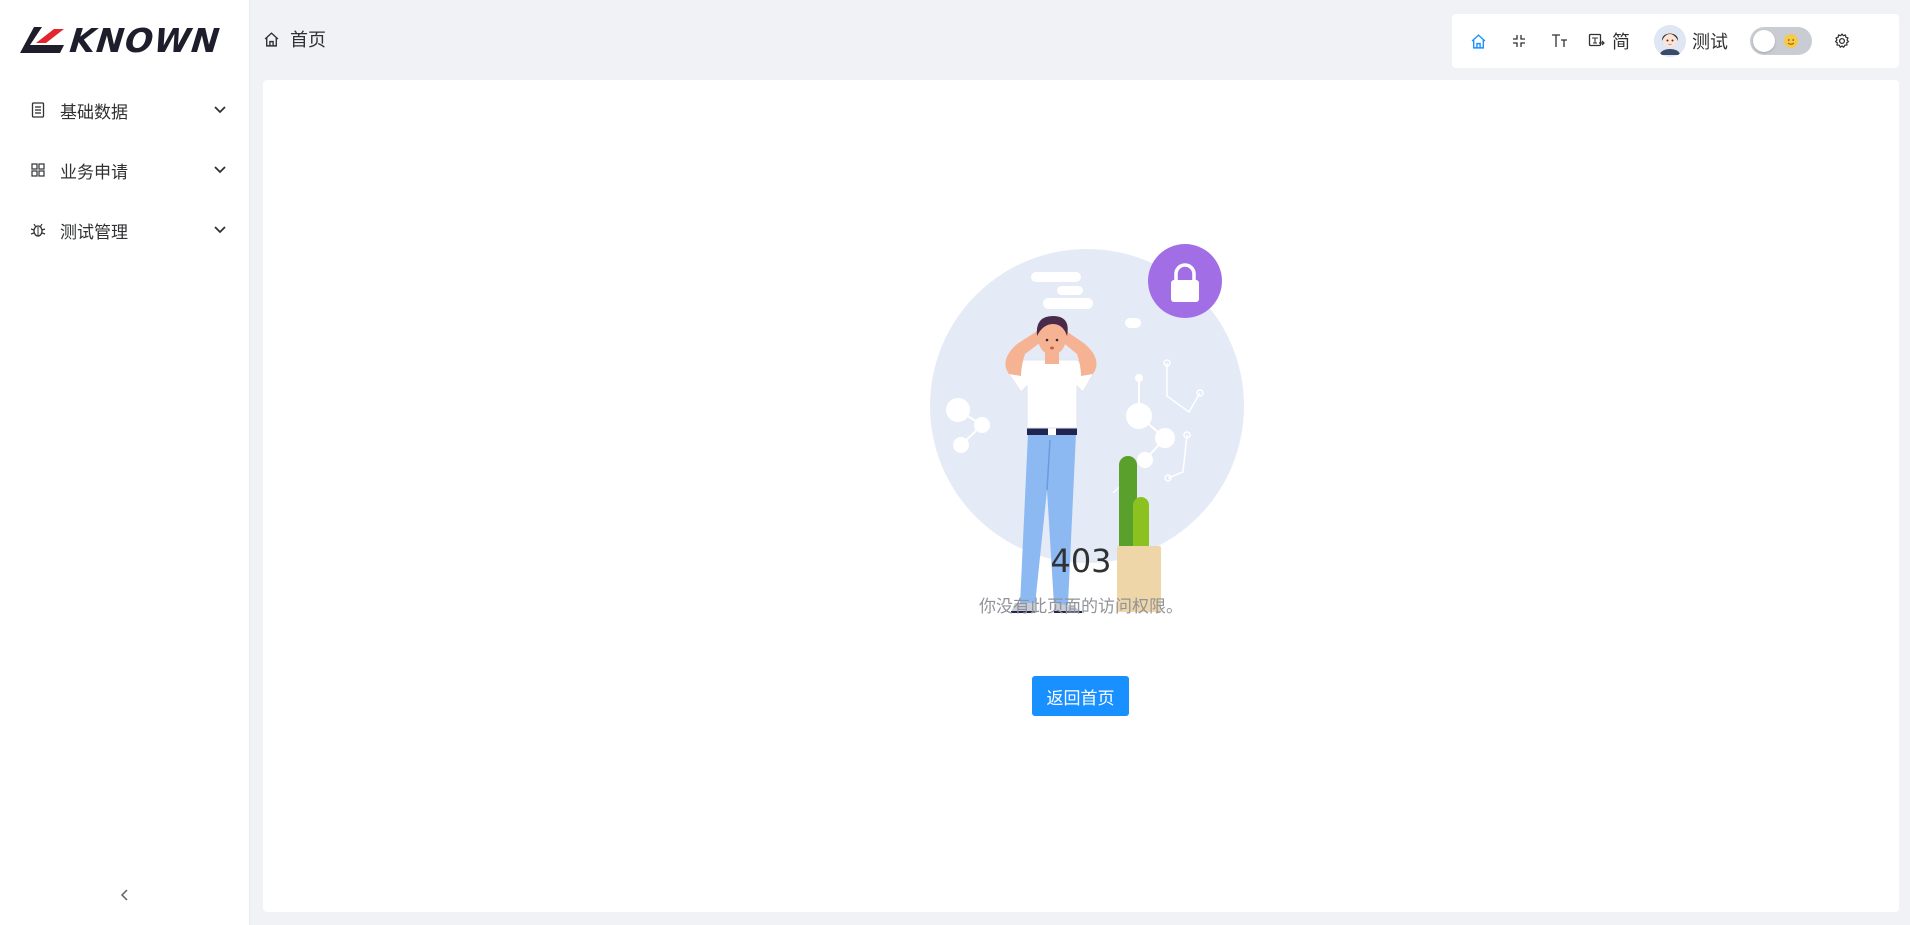 The width and height of the screenshot is (1910, 925). I want to click on sidebar-item-basic-data: 基础数据, so click(125, 110).